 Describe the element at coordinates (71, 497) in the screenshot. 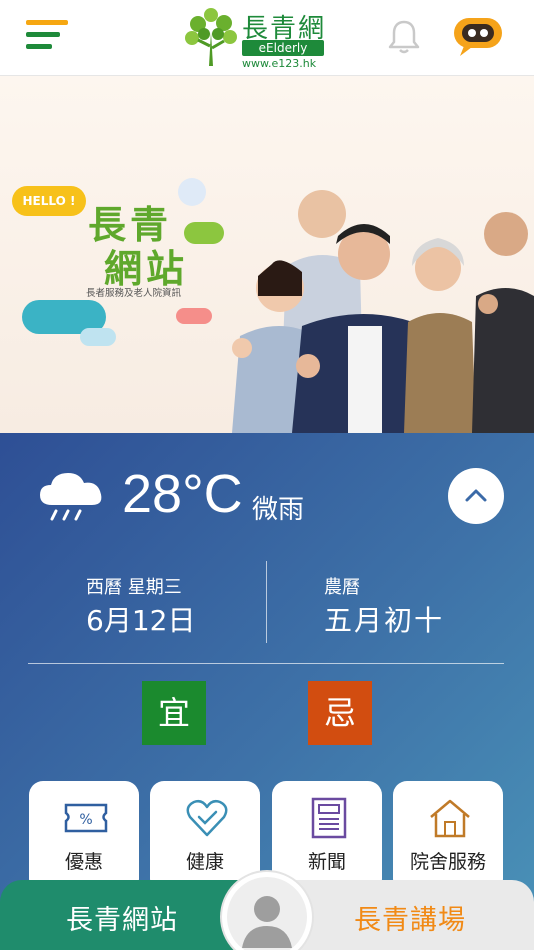

I see `rain-cloud-icon` at that location.